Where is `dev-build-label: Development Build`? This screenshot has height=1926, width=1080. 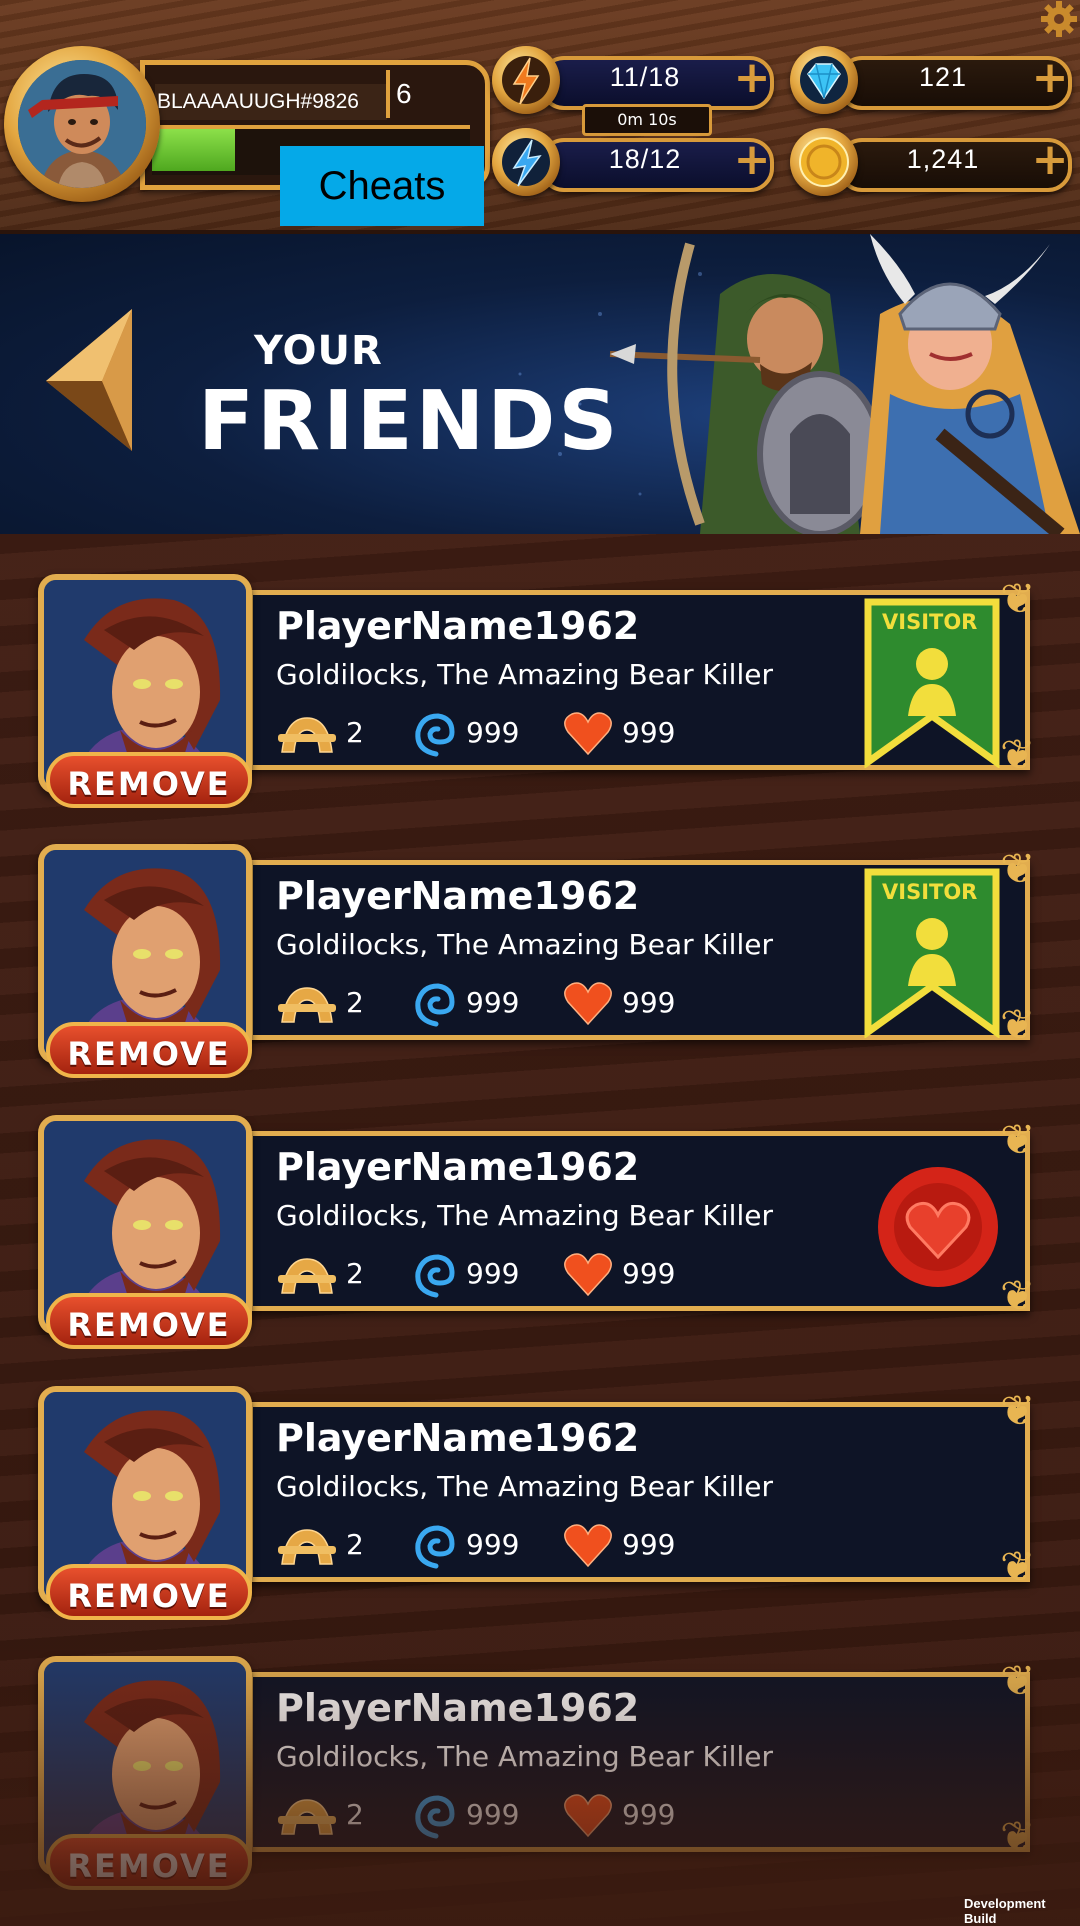
dev-build-label: Development Build is located at coordinates (1005, 1911).